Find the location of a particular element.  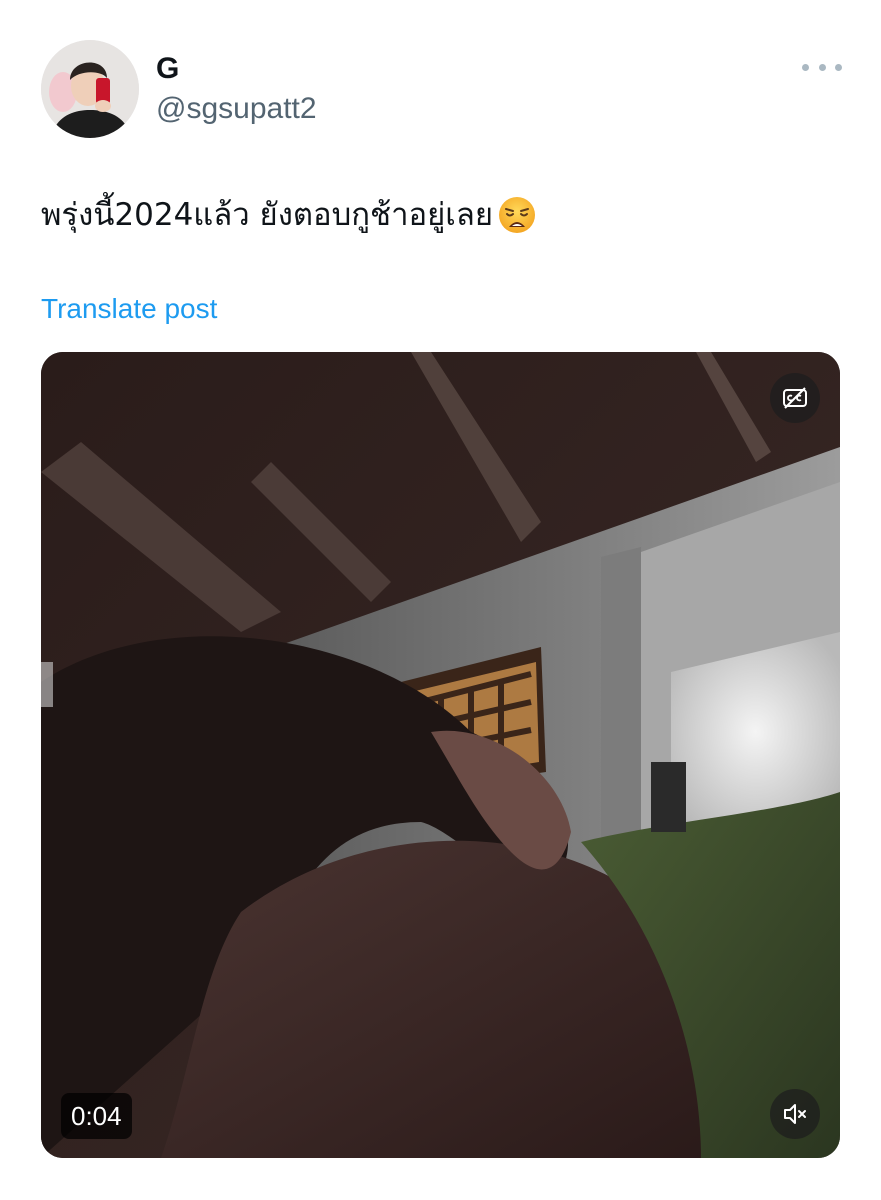

muted-speaker-icon is located at coordinates (795, 1114).